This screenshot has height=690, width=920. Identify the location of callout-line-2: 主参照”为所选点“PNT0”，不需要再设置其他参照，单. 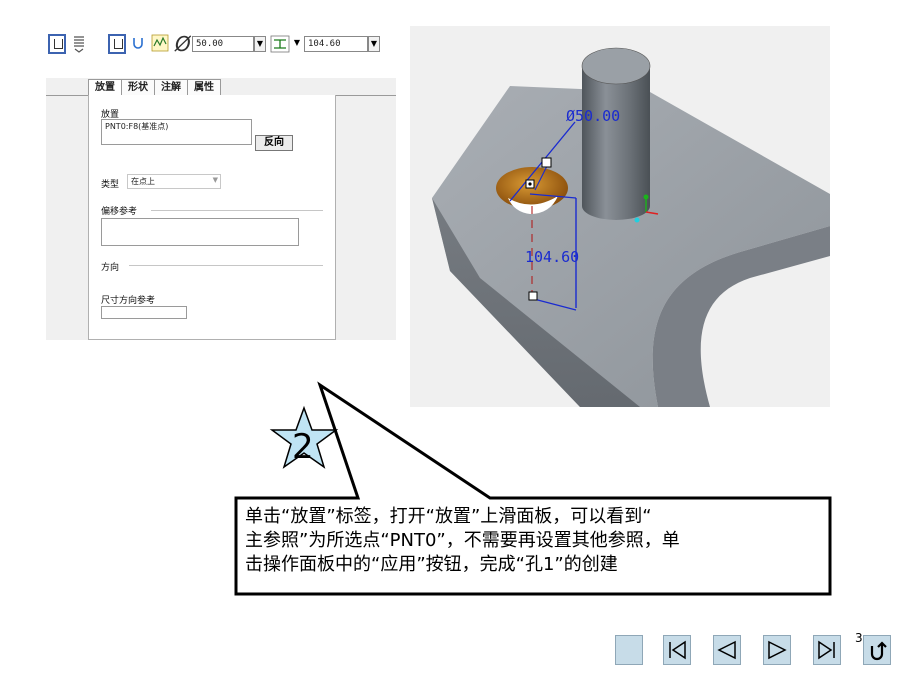
(462, 540).